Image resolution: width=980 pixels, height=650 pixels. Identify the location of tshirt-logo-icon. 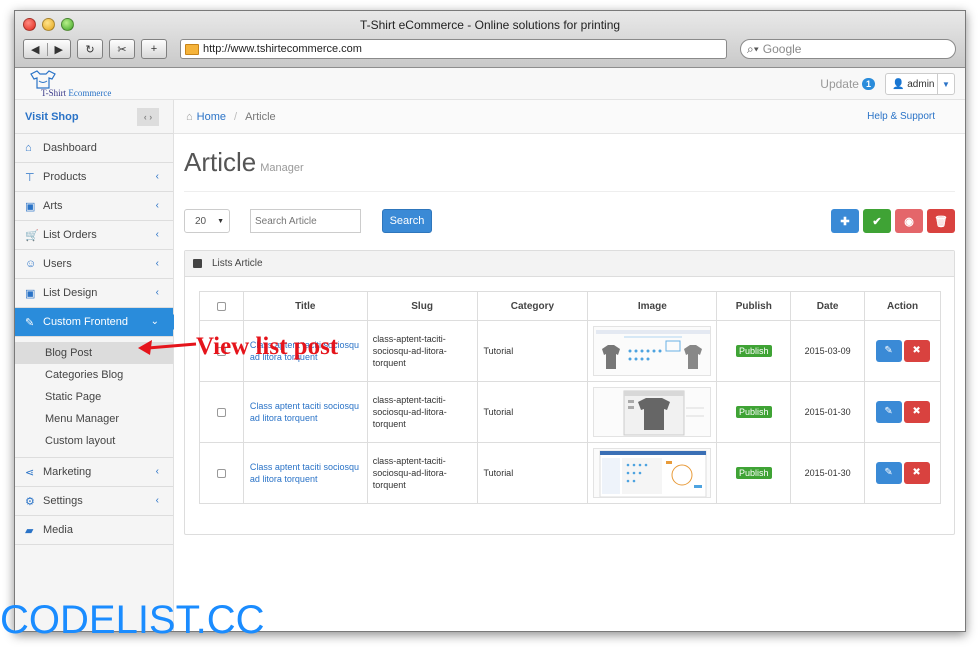
(43, 79).